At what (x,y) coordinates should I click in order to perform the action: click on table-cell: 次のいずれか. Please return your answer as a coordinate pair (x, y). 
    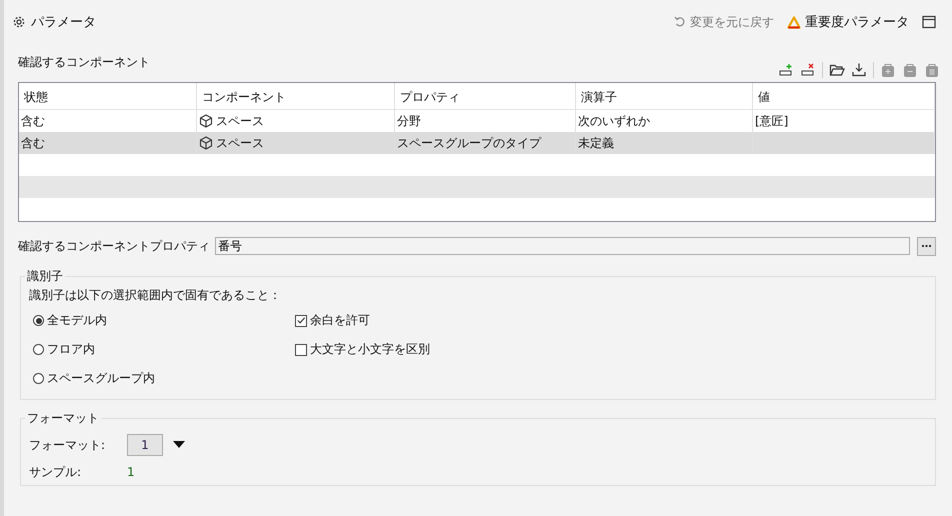
    Looking at the image, I should click on (614, 121).